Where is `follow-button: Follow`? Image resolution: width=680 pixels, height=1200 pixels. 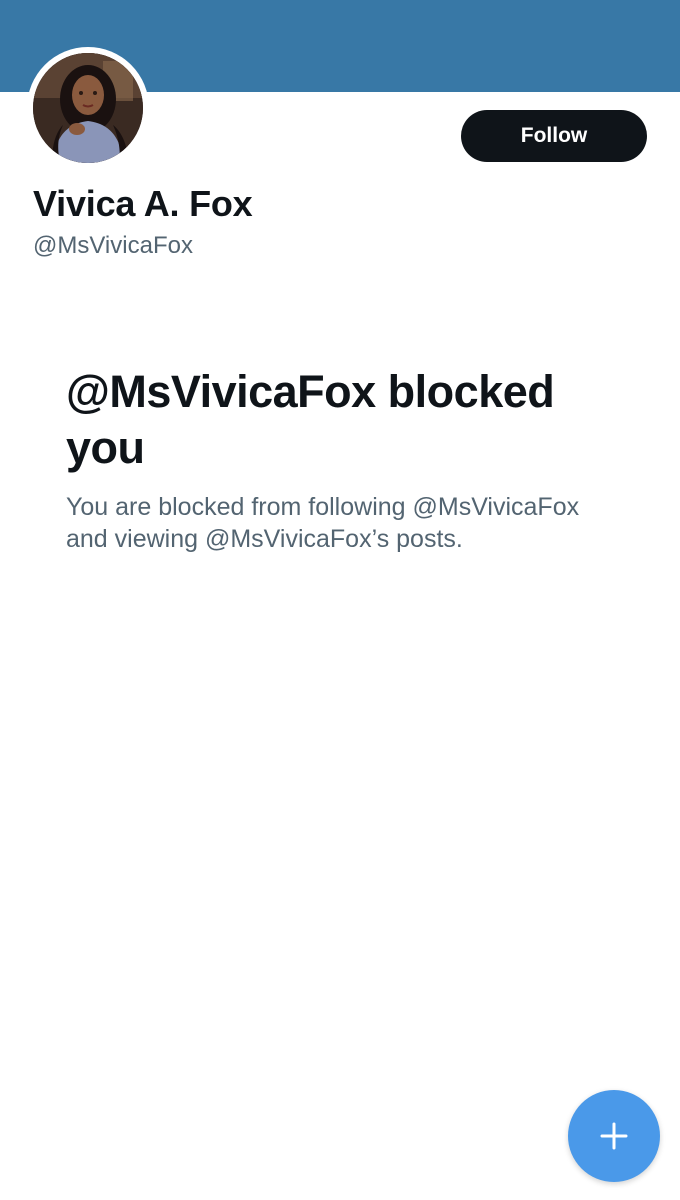
follow-button: Follow is located at coordinates (554, 136).